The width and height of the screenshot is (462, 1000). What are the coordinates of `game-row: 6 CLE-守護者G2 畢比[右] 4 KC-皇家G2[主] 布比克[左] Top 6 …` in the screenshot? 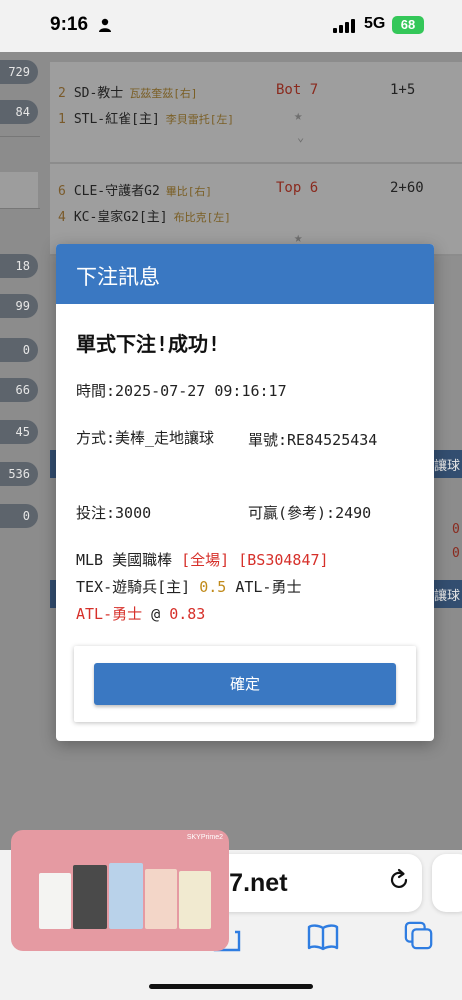 It's located at (256, 209).